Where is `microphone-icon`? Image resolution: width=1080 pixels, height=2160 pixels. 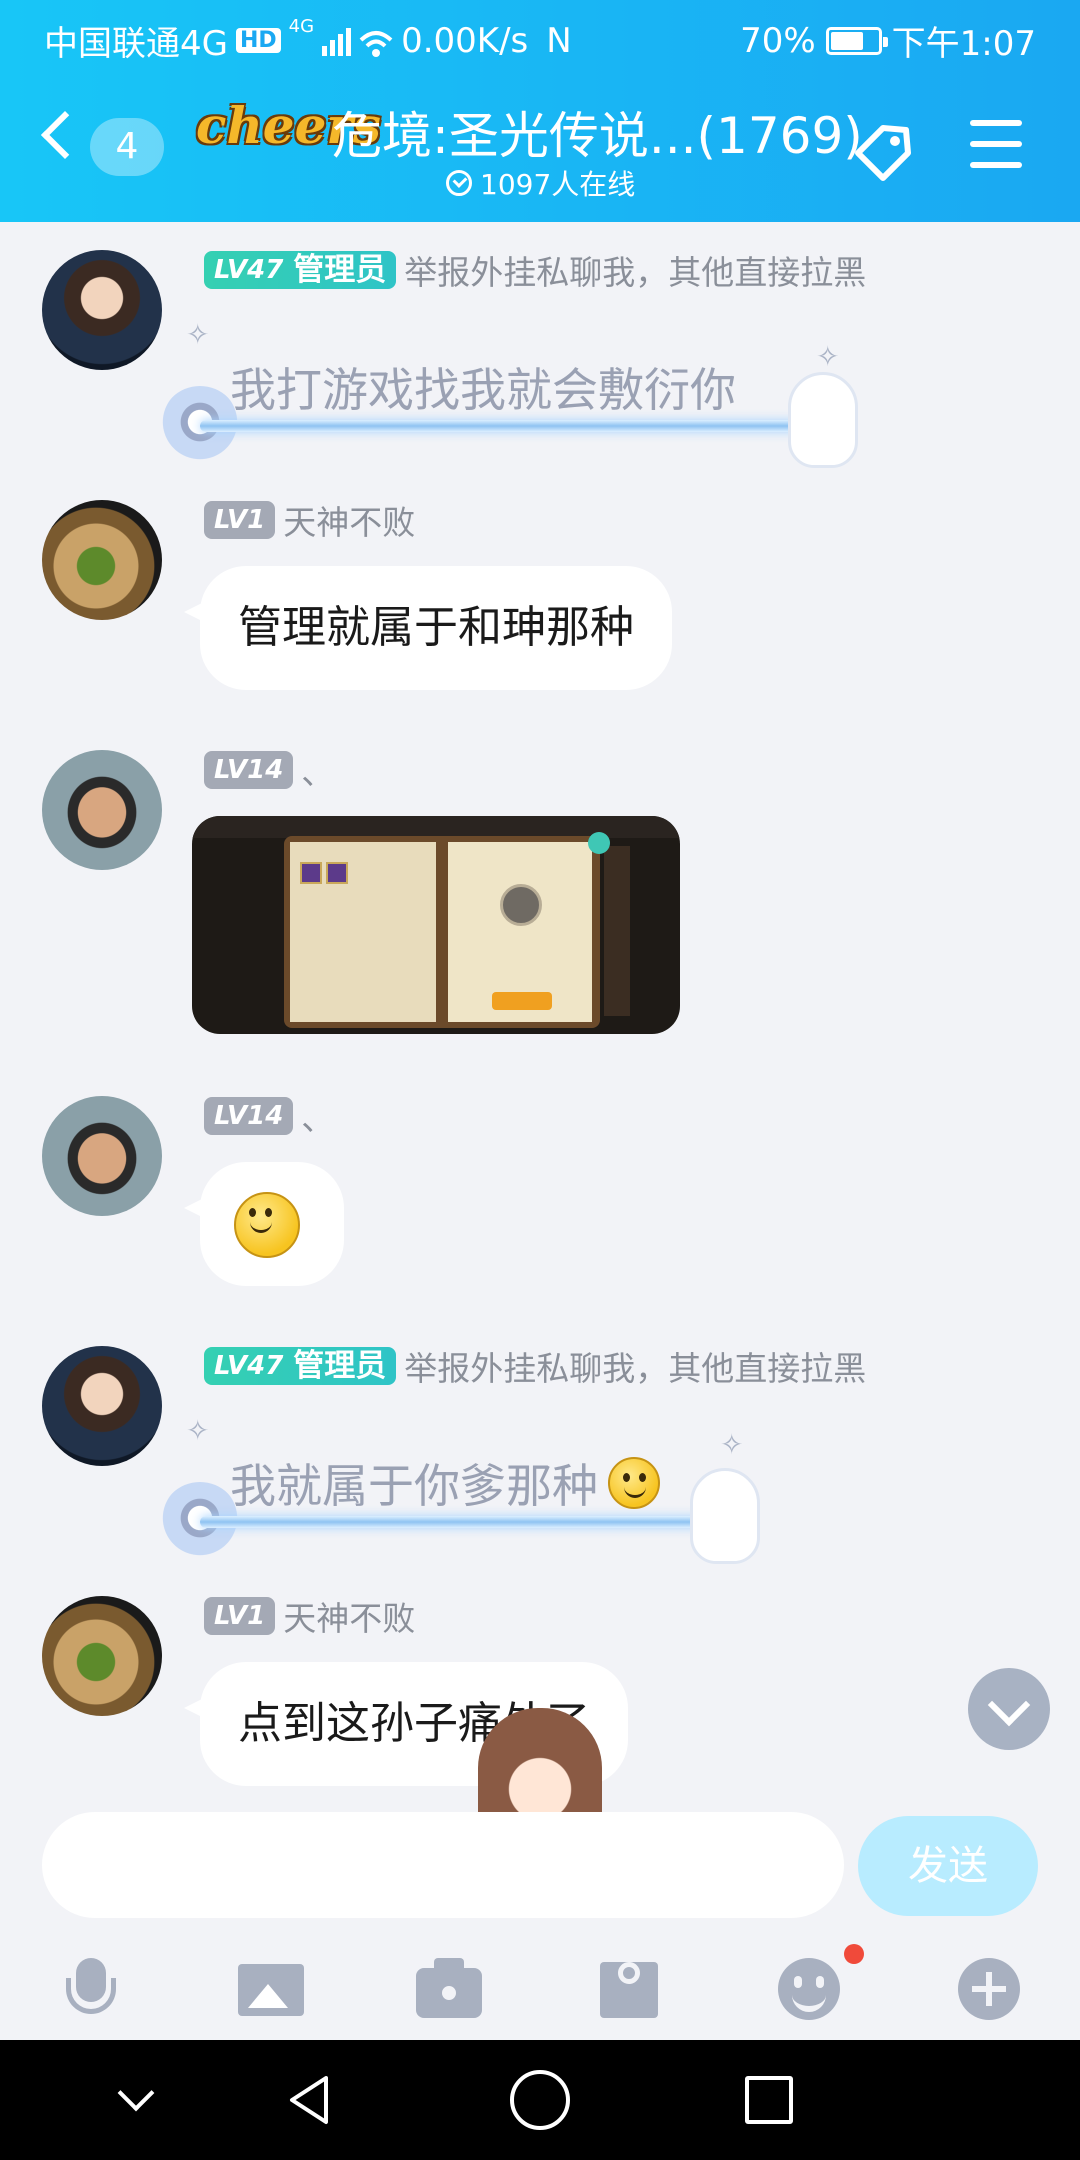 microphone-icon is located at coordinates (91, 1989).